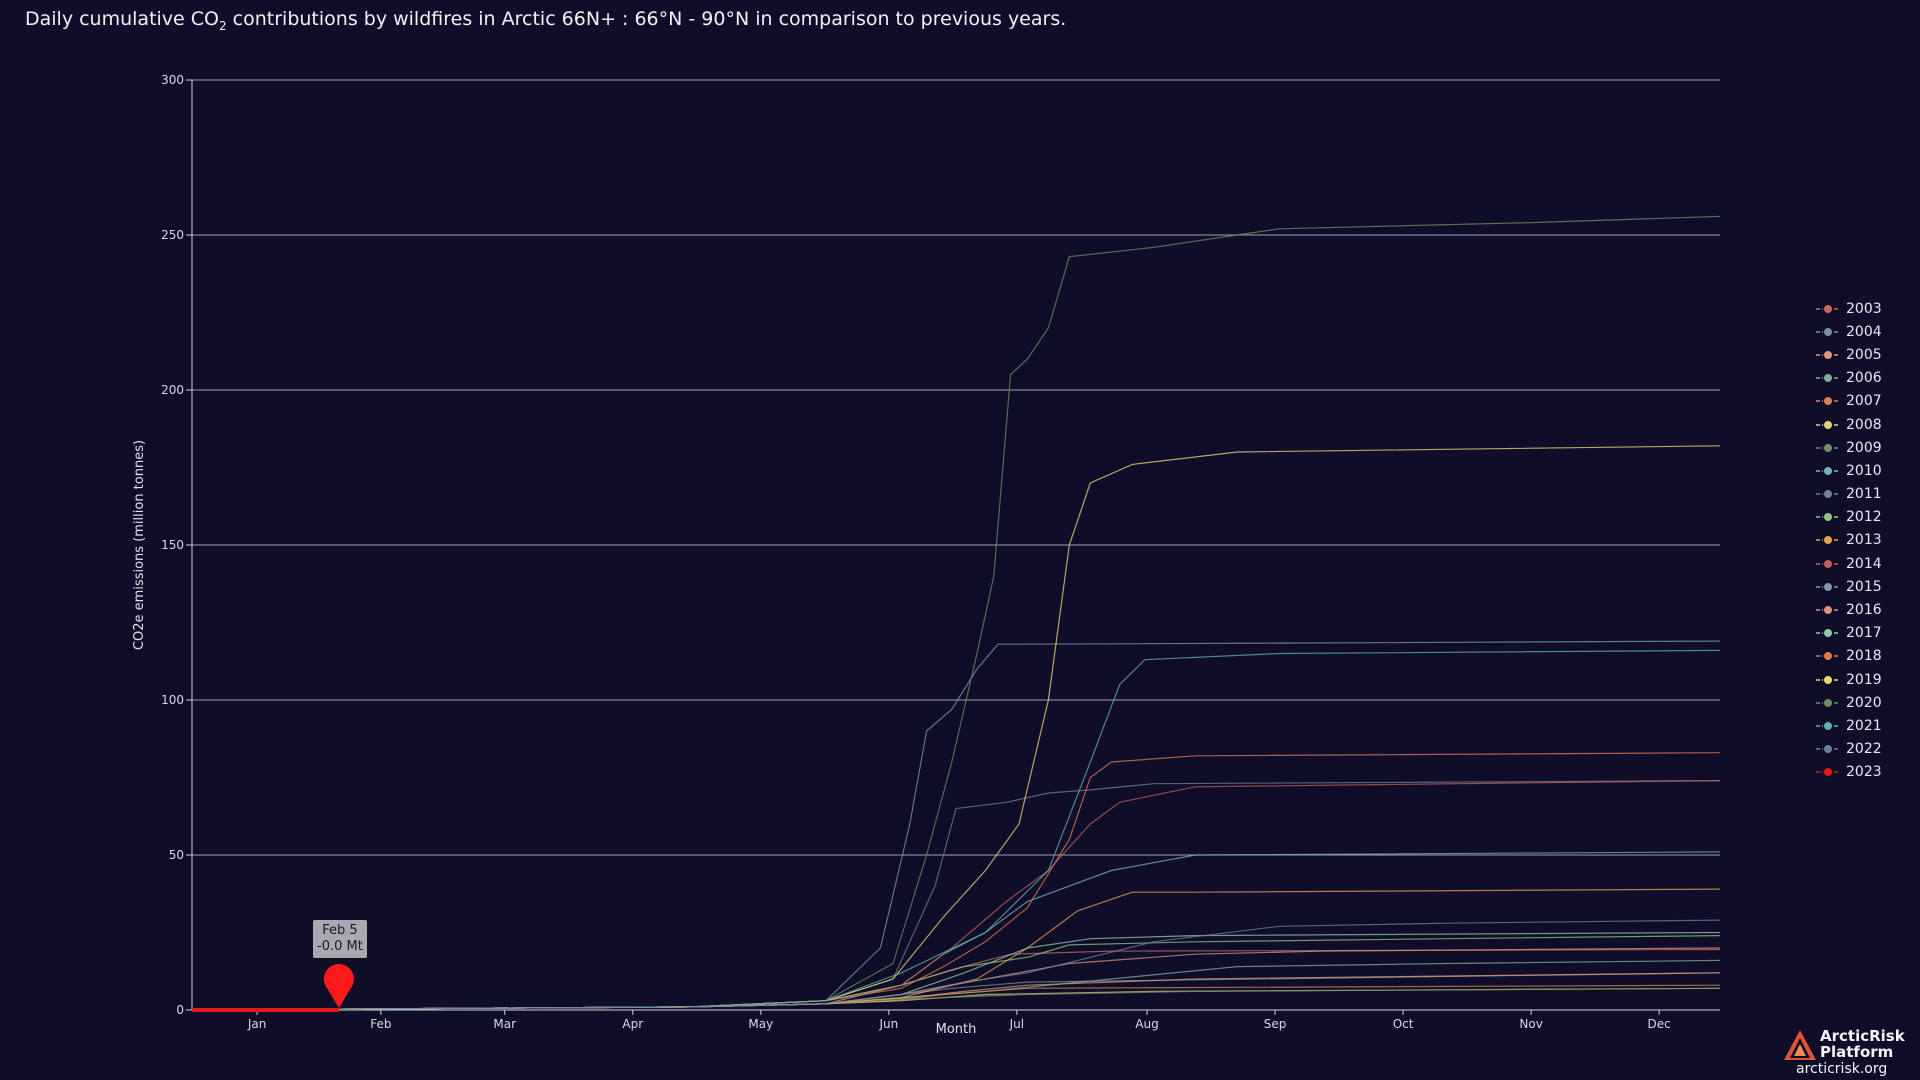  What do you see at coordinates (888, 1024) in the screenshot?
I see `tick-label-x: Jun` at bounding box center [888, 1024].